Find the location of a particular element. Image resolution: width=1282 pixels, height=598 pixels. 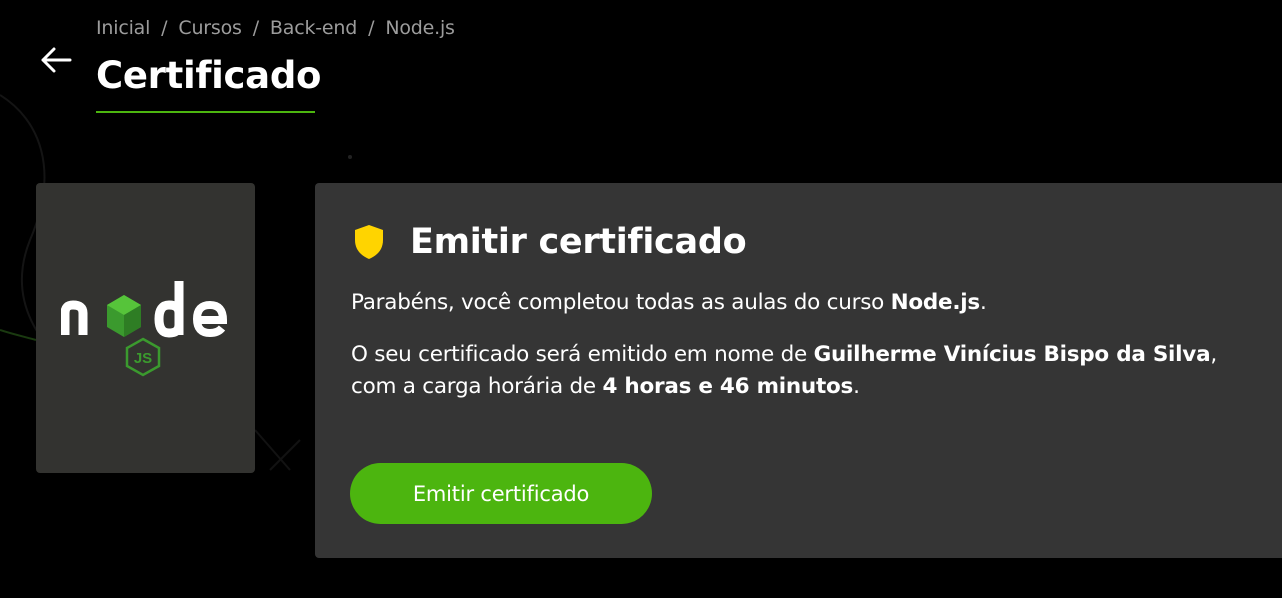

arrow-left-icon is located at coordinates (56, 60).